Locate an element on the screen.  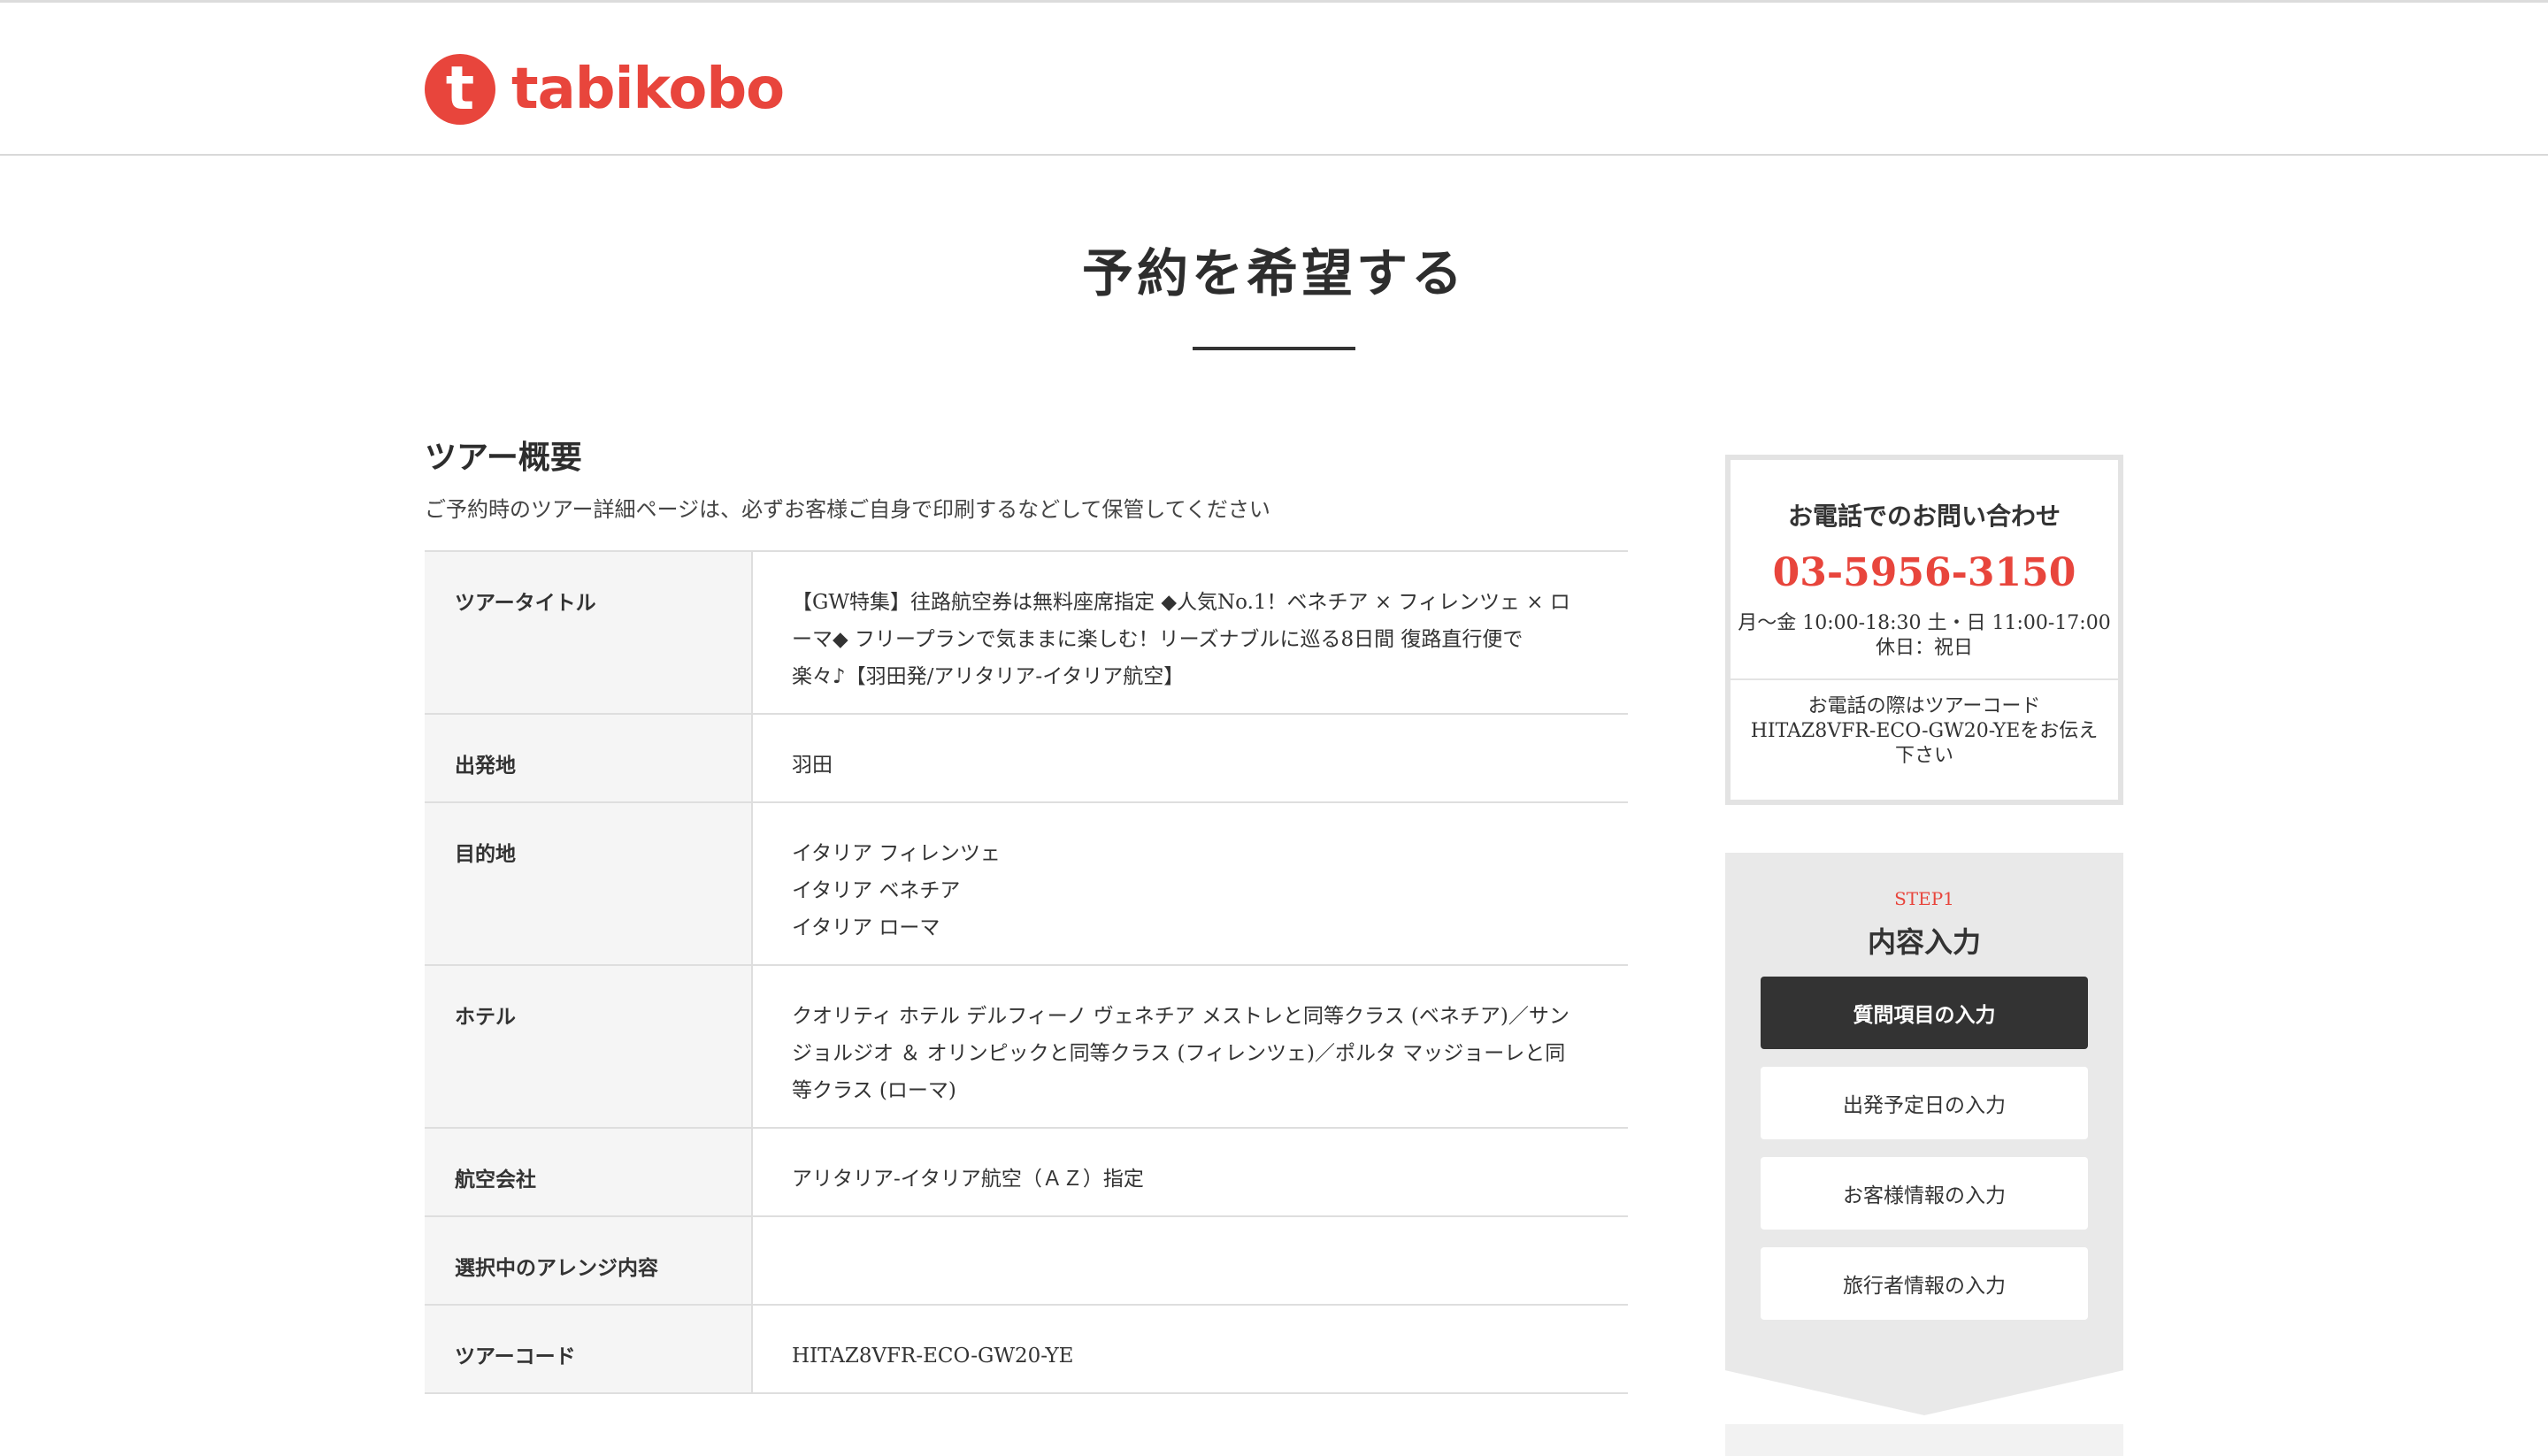
row-value-line: イタリア フィレンツェ is located at coordinates (896, 853).